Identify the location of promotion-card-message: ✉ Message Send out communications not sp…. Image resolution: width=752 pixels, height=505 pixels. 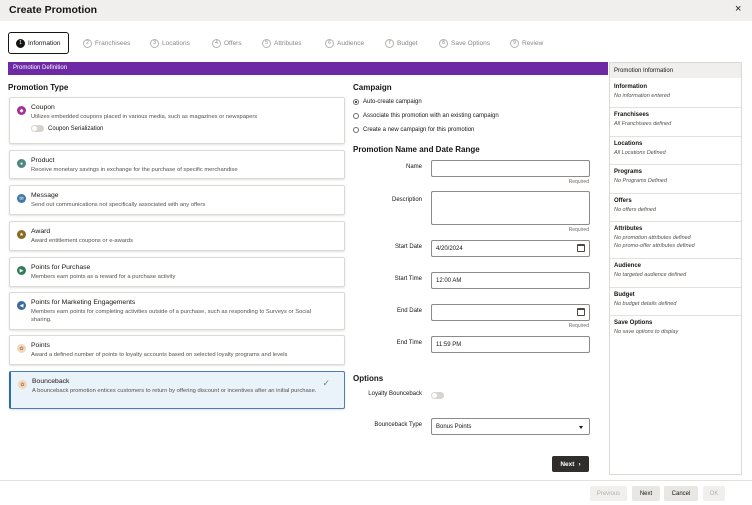
(177, 200).